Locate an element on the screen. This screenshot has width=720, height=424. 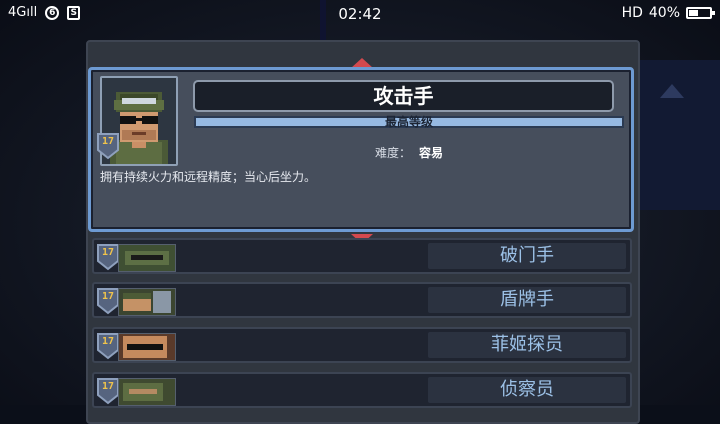
battery-icon is located at coordinates (700, 13).